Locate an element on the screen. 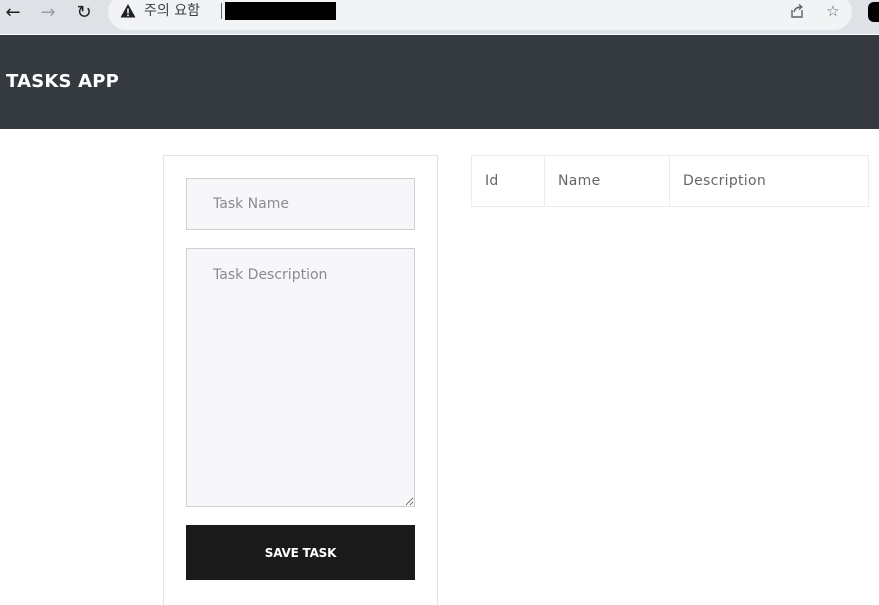 The width and height of the screenshot is (879, 605). extension-icon is located at coordinates (873, 12).